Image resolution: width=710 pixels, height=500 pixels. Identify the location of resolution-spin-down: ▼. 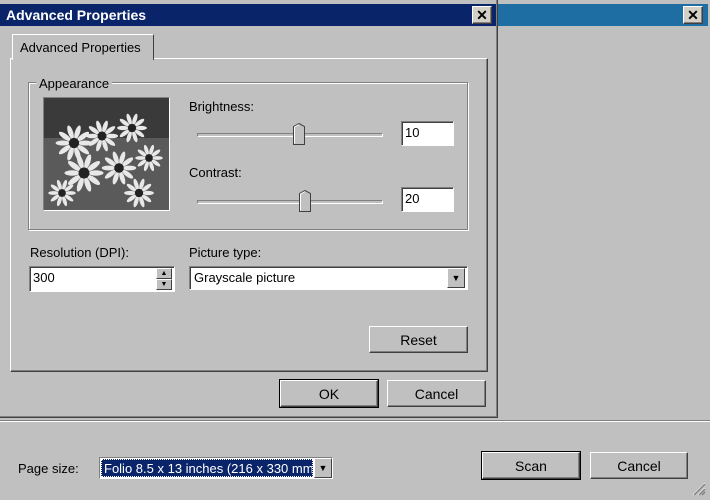
(164, 284).